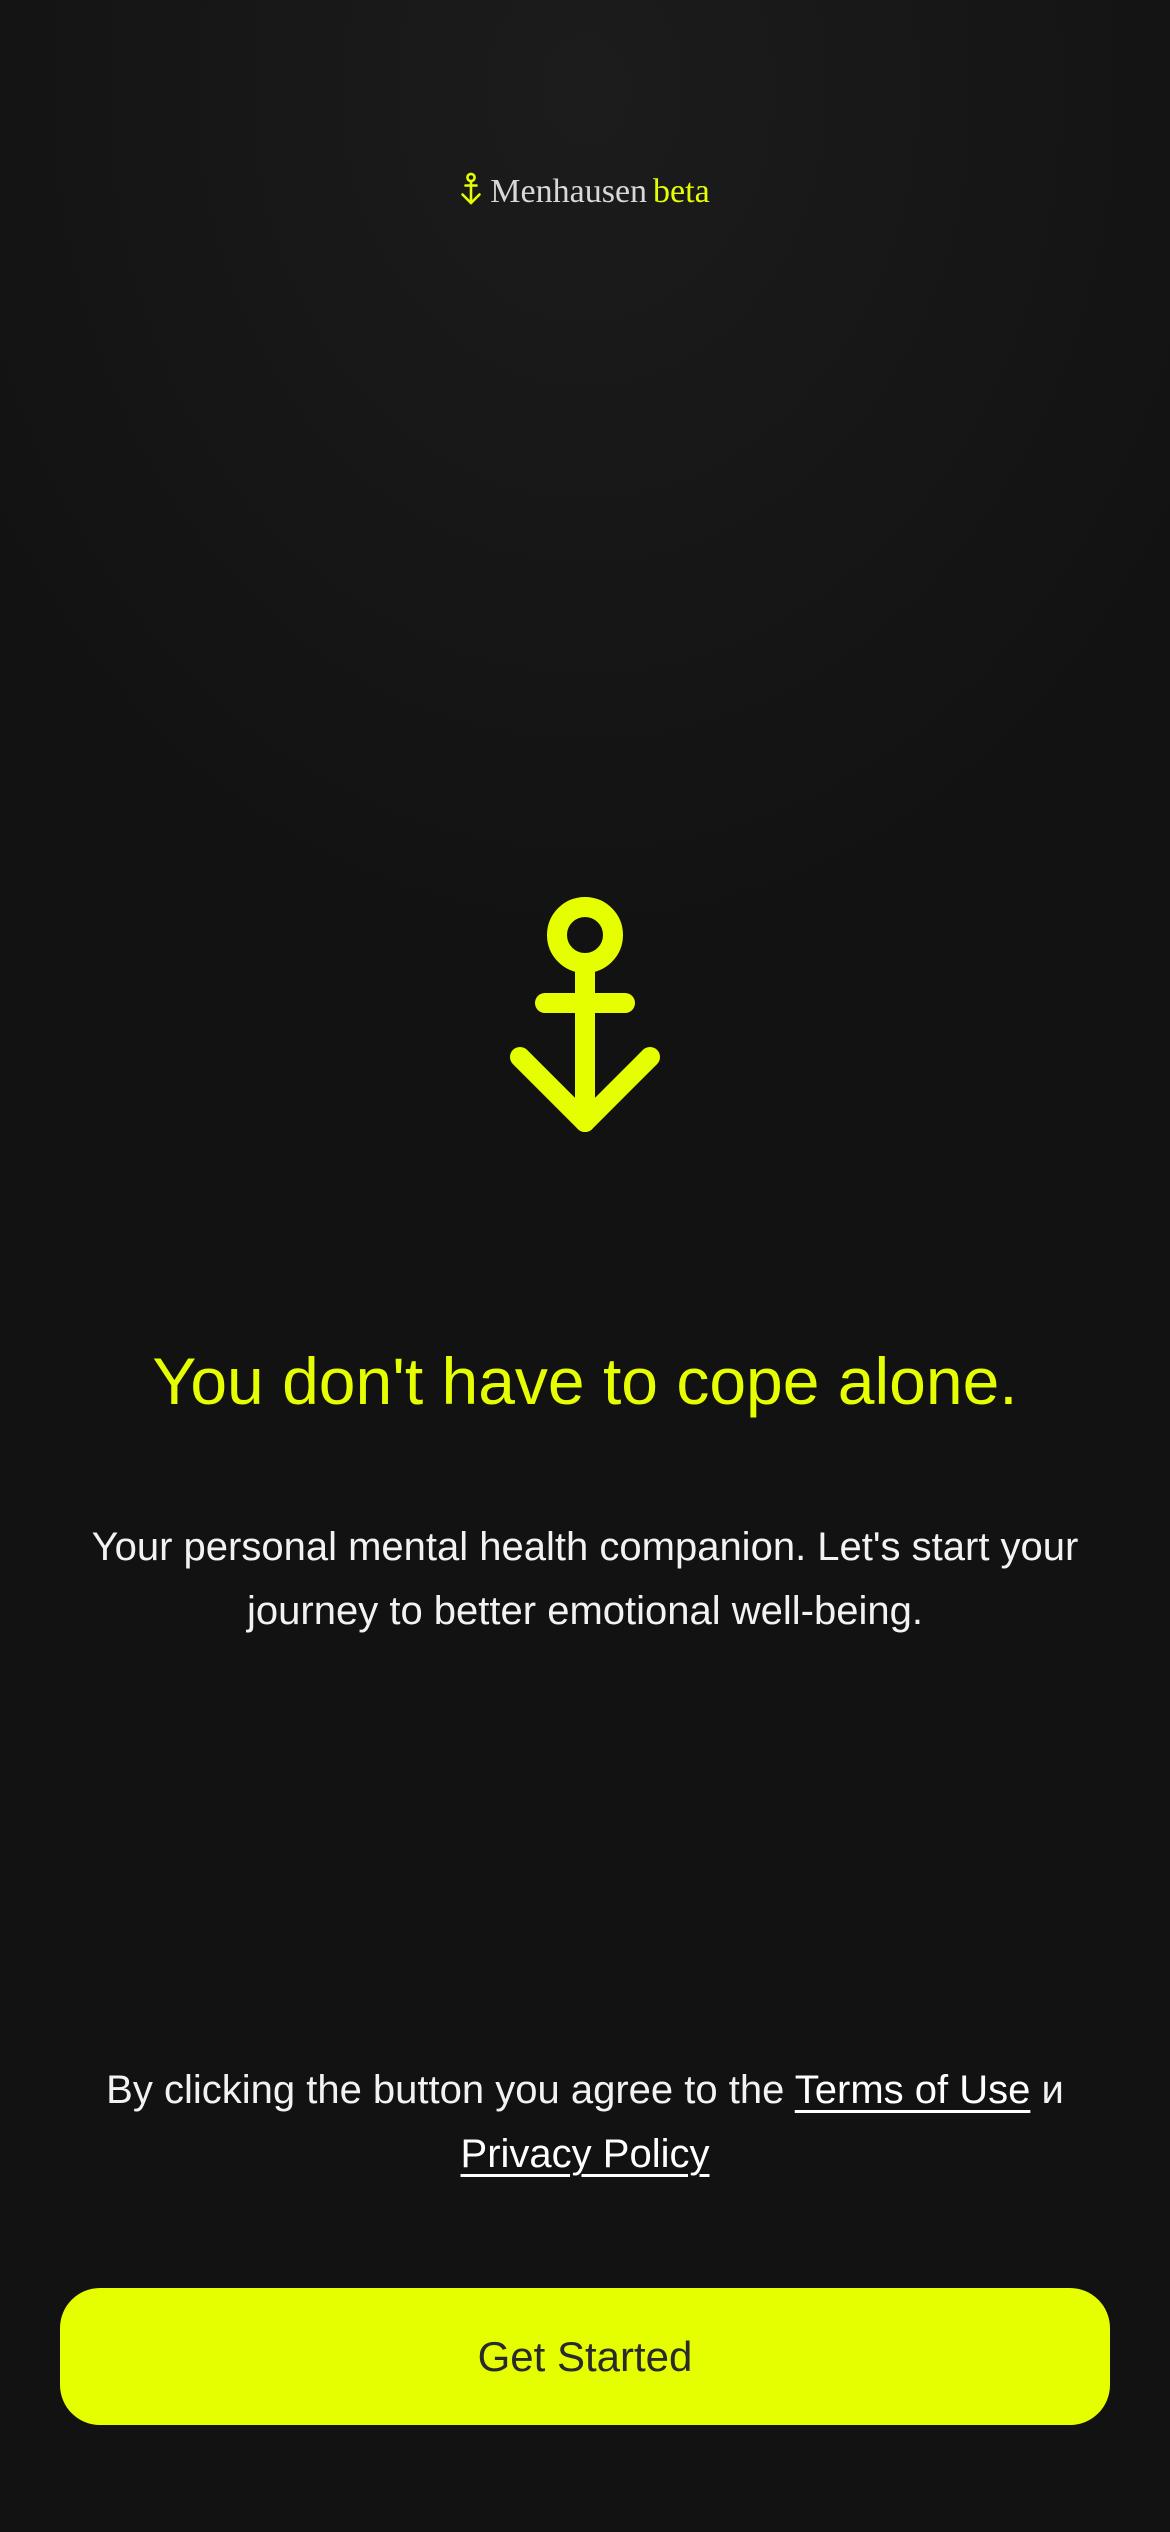 This screenshot has width=1170, height=2532. I want to click on beta-badge: beta, so click(681, 191).